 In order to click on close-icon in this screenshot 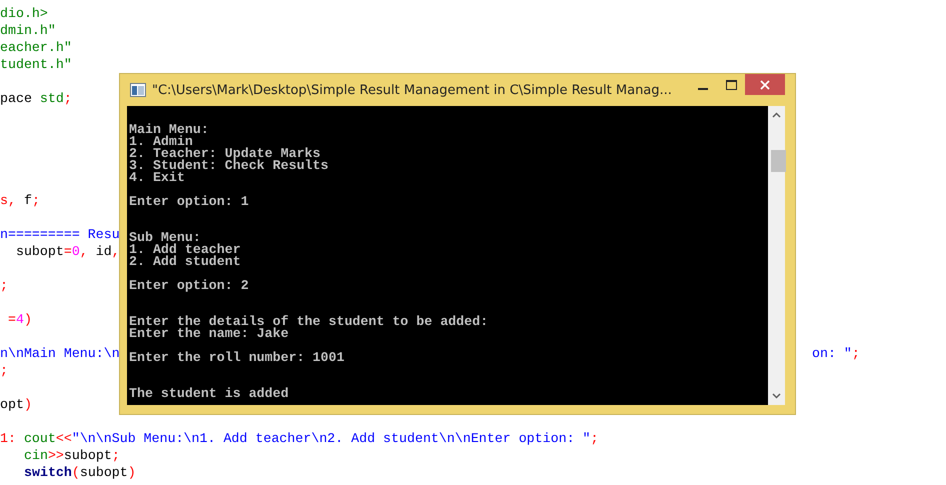, I will do `click(765, 85)`.